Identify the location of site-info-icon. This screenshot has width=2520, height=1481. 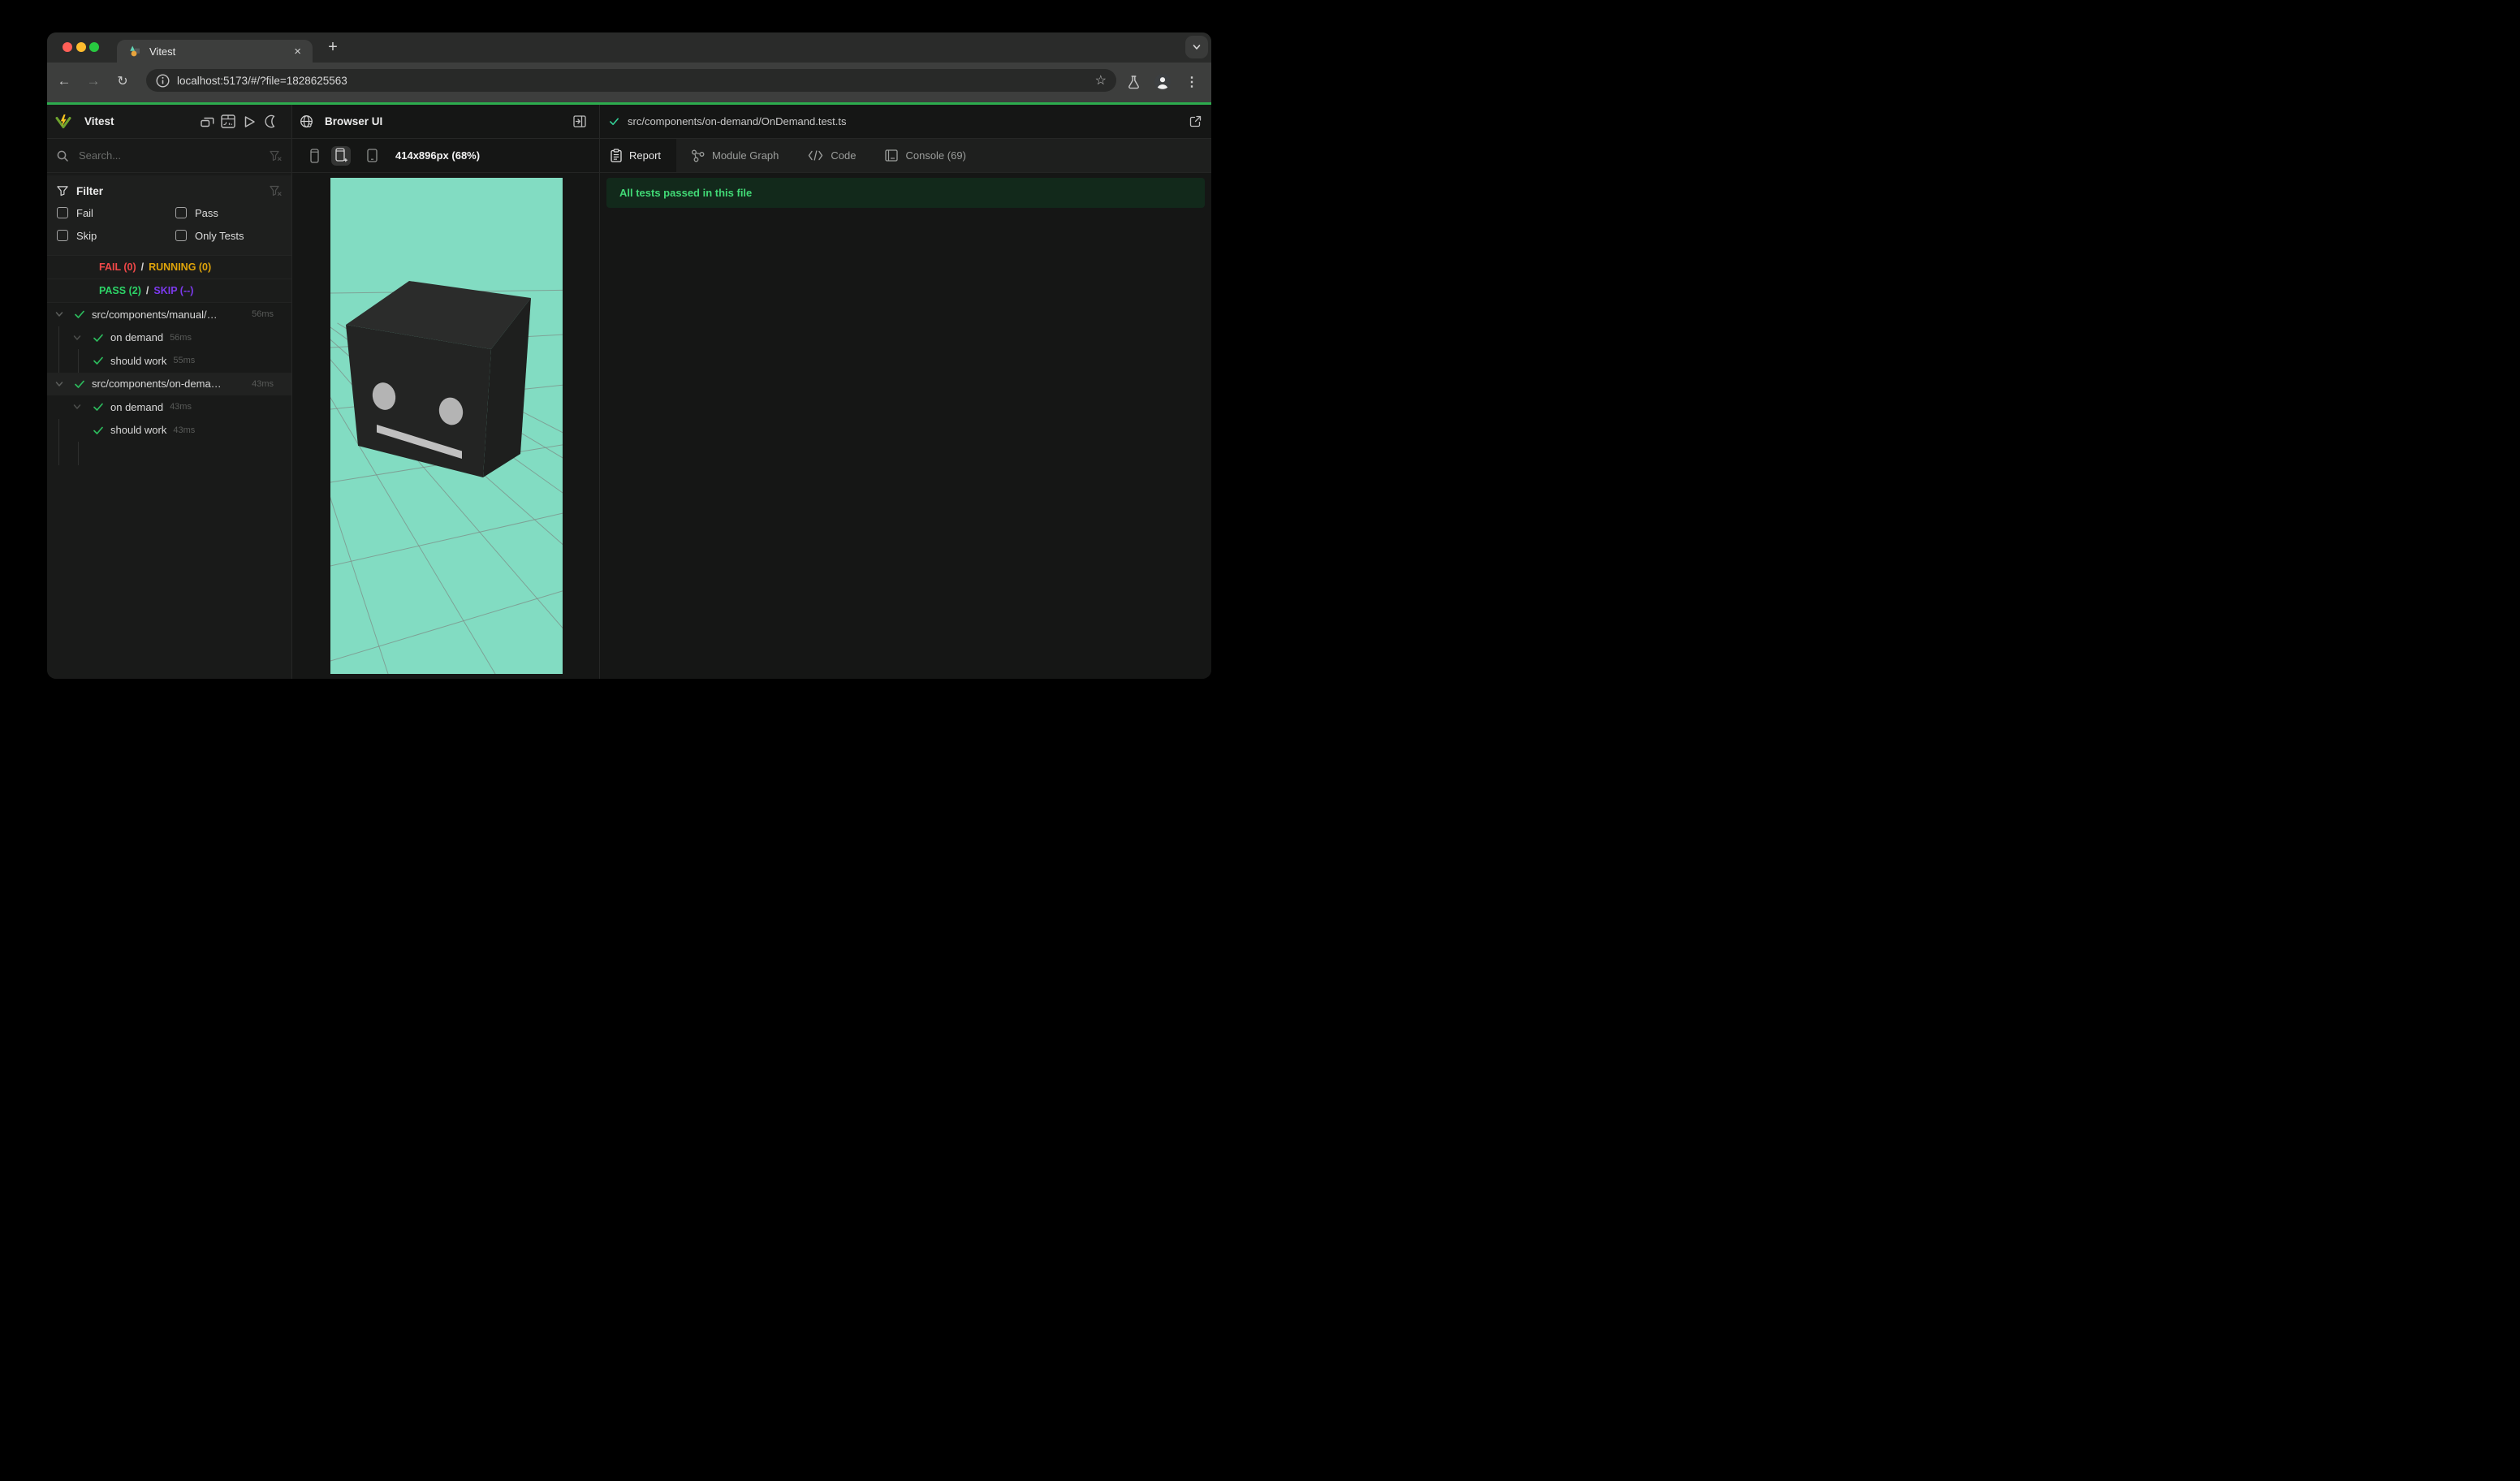
(163, 80).